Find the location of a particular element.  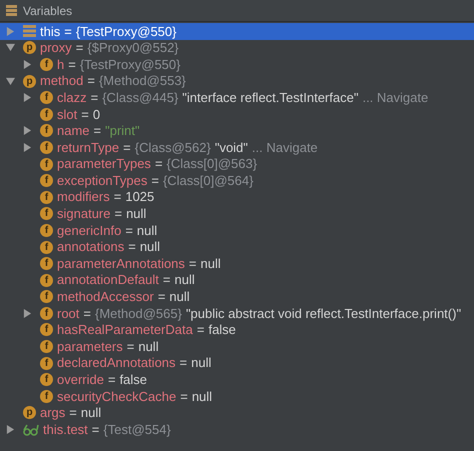

variable-name: signature is located at coordinates (83, 214).